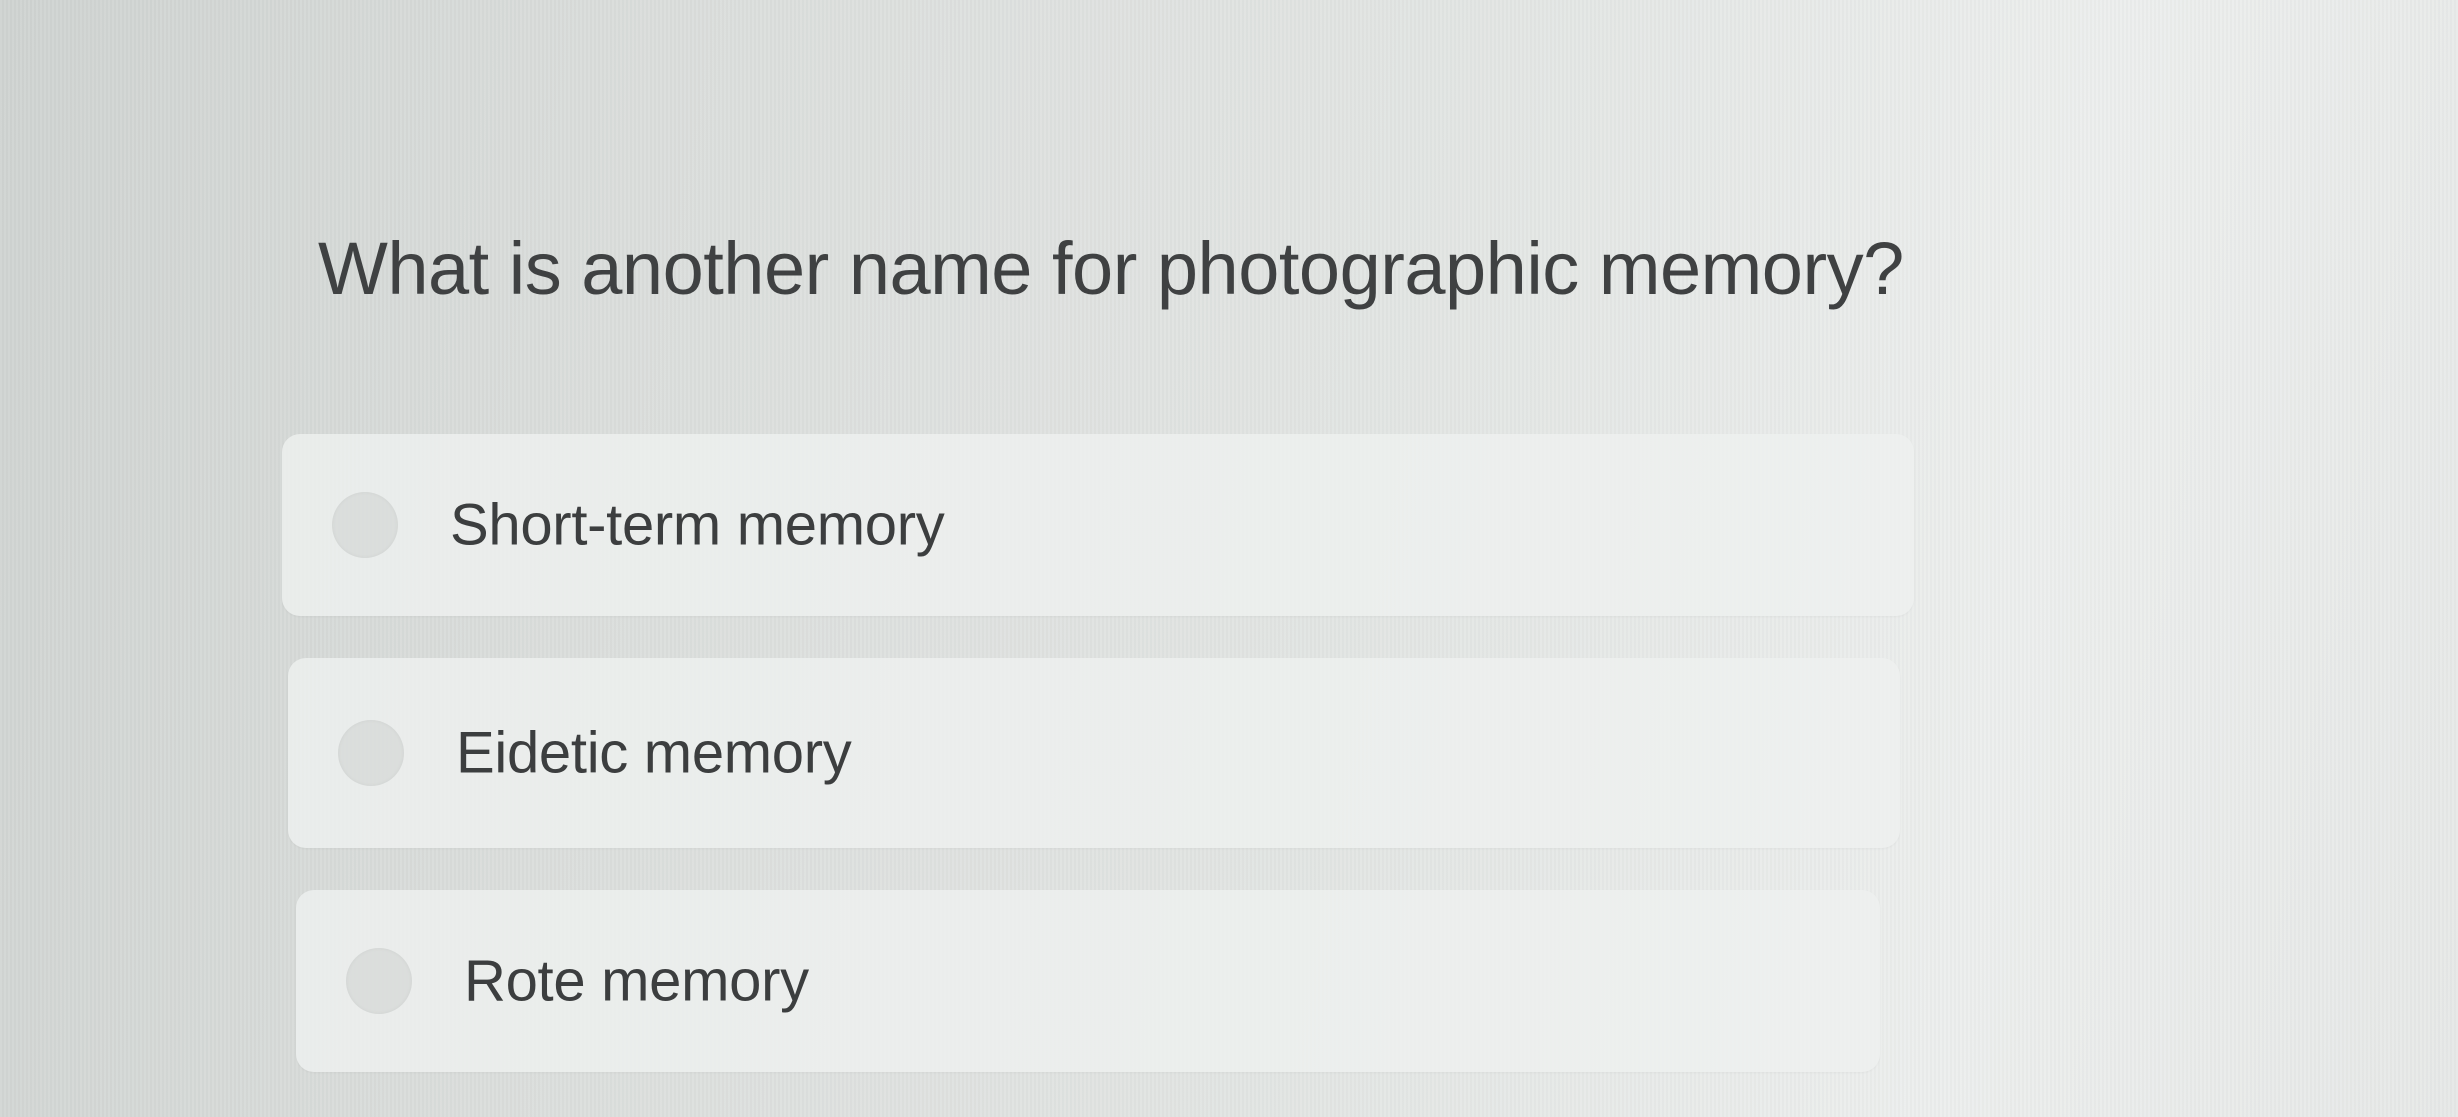 This screenshot has height=1117, width=2458. Describe the element at coordinates (654, 753) in the screenshot. I see `answer-option-label: Eidetic memory` at that location.